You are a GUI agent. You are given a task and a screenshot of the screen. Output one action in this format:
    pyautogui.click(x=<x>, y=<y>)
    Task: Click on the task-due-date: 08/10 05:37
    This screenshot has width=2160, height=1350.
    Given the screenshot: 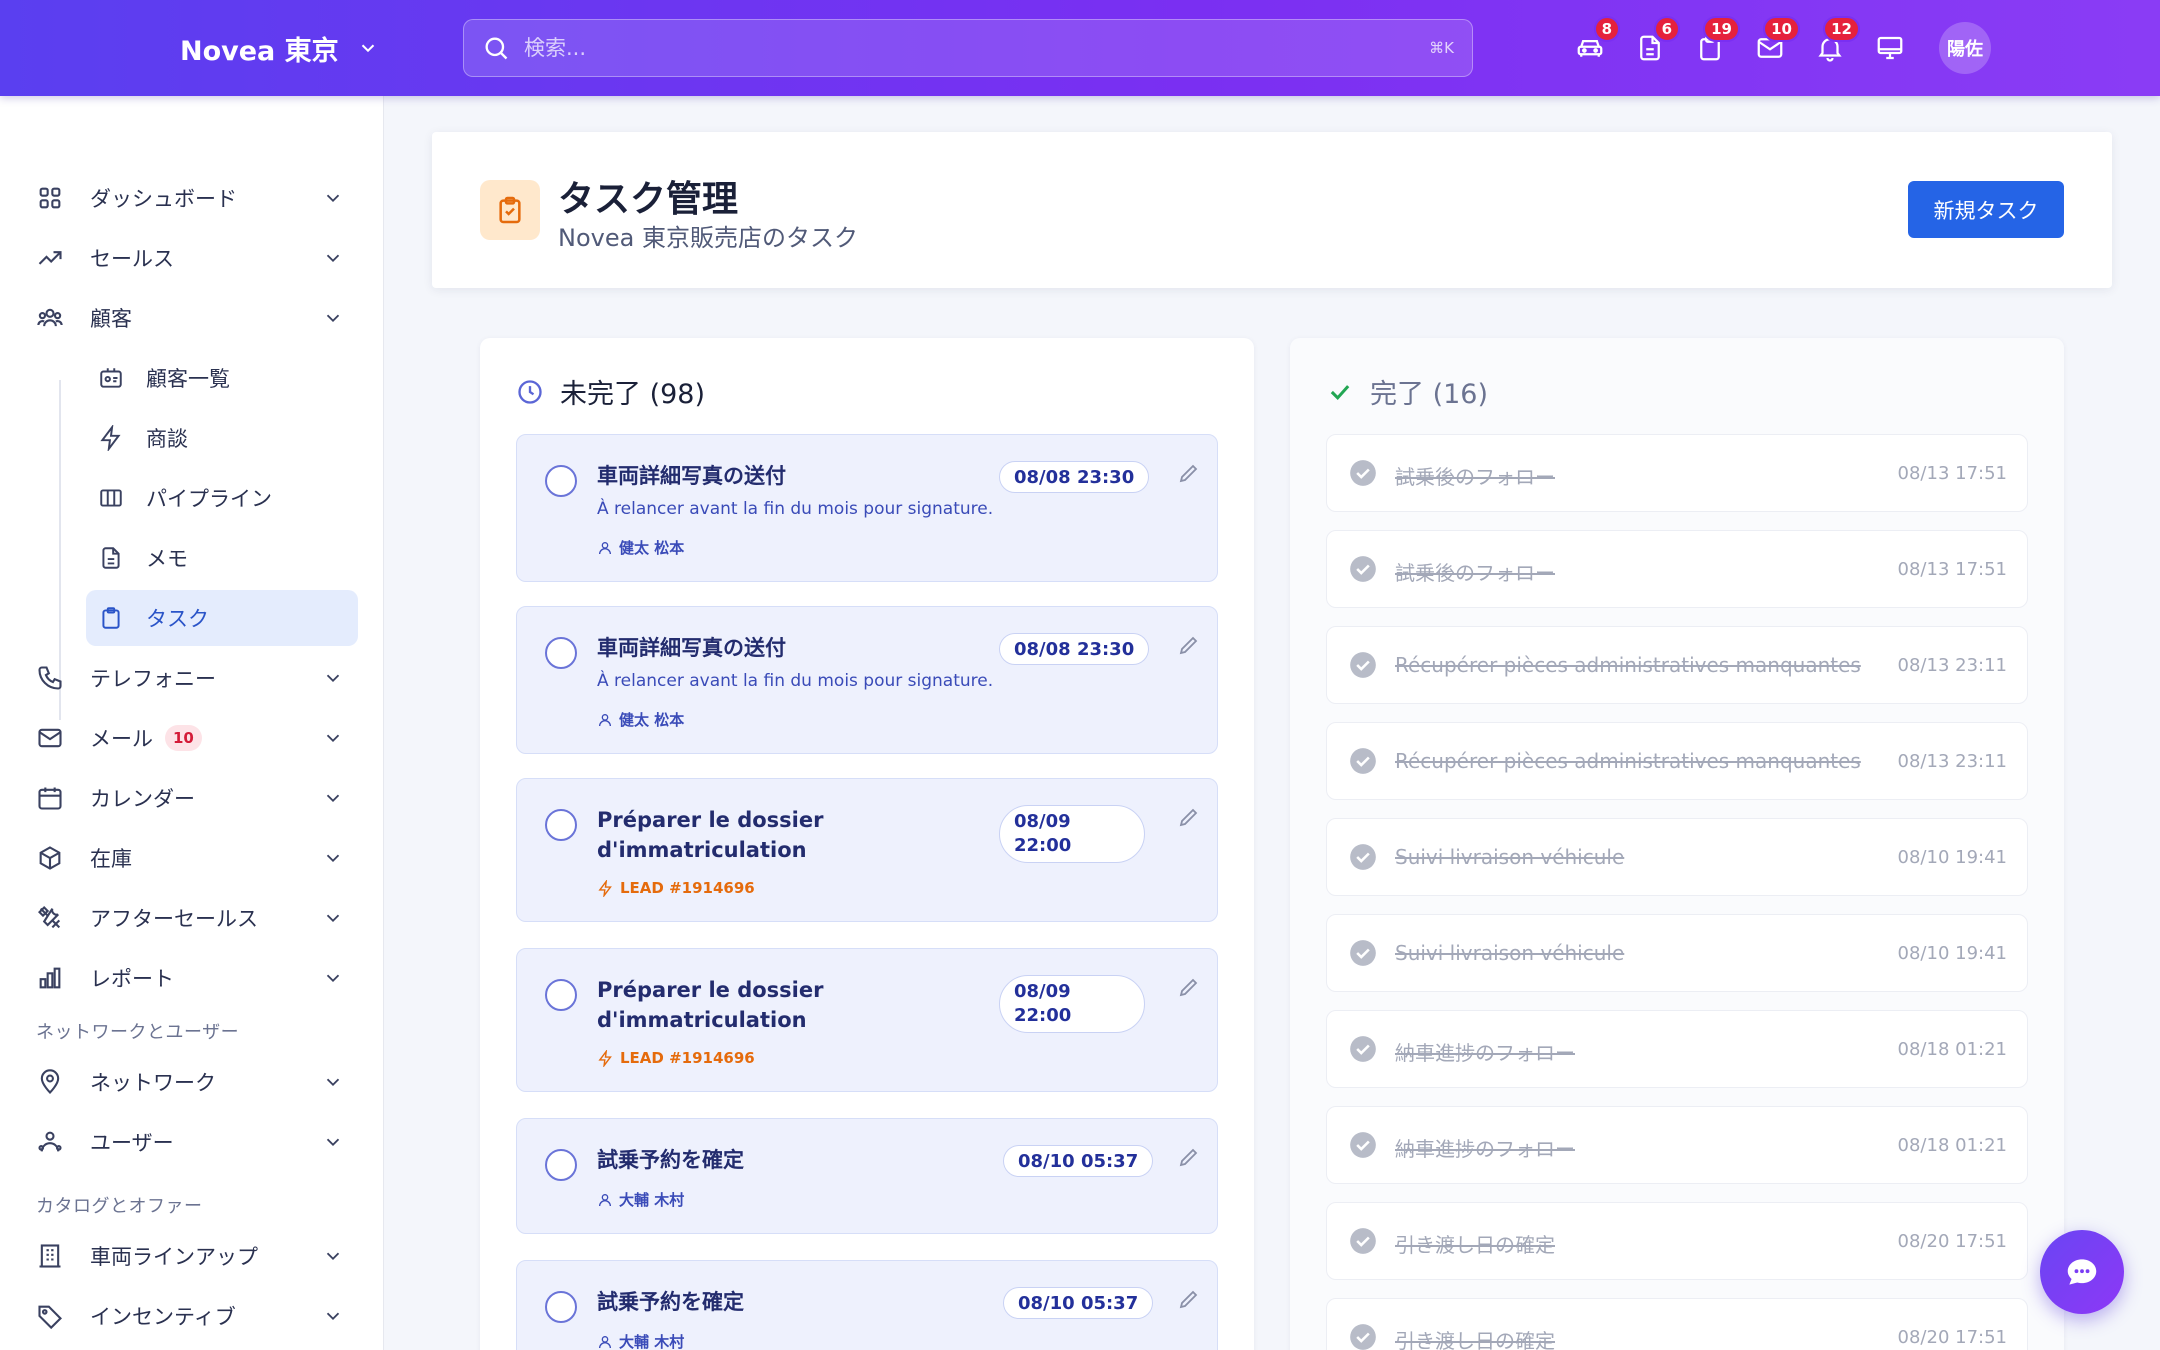 What is the action you would take?
    pyautogui.click(x=1078, y=1303)
    